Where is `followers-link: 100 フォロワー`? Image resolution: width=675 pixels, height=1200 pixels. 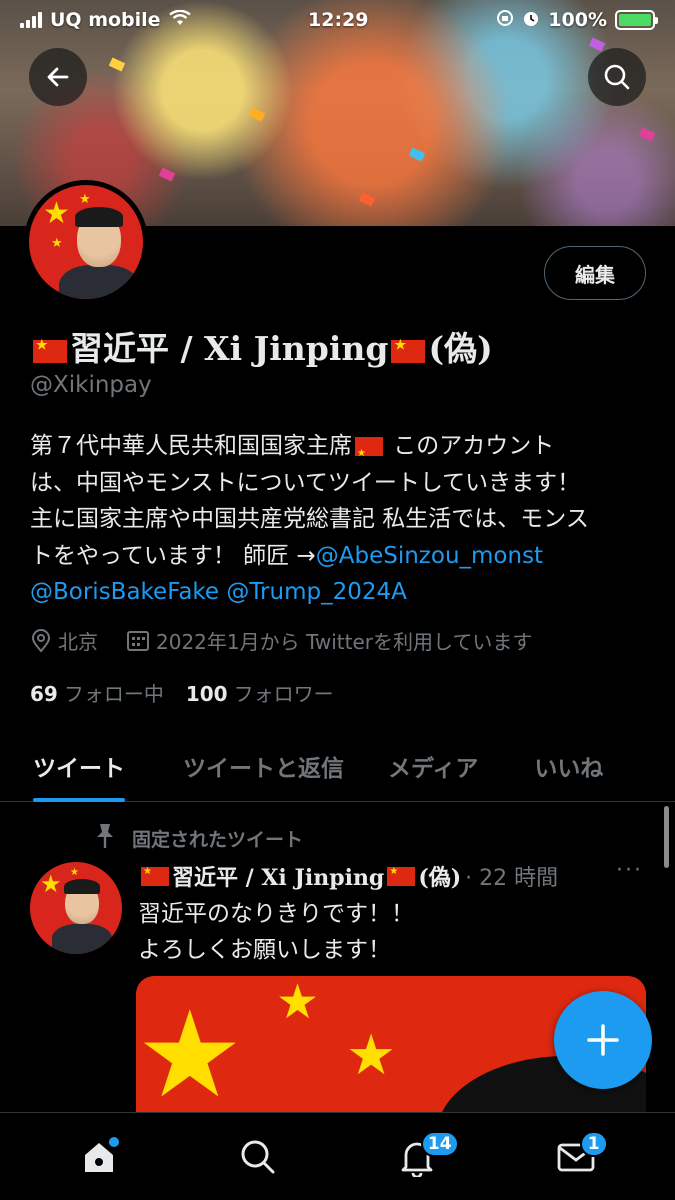 followers-link: 100 フォロワー is located at coordinates (260, 692).